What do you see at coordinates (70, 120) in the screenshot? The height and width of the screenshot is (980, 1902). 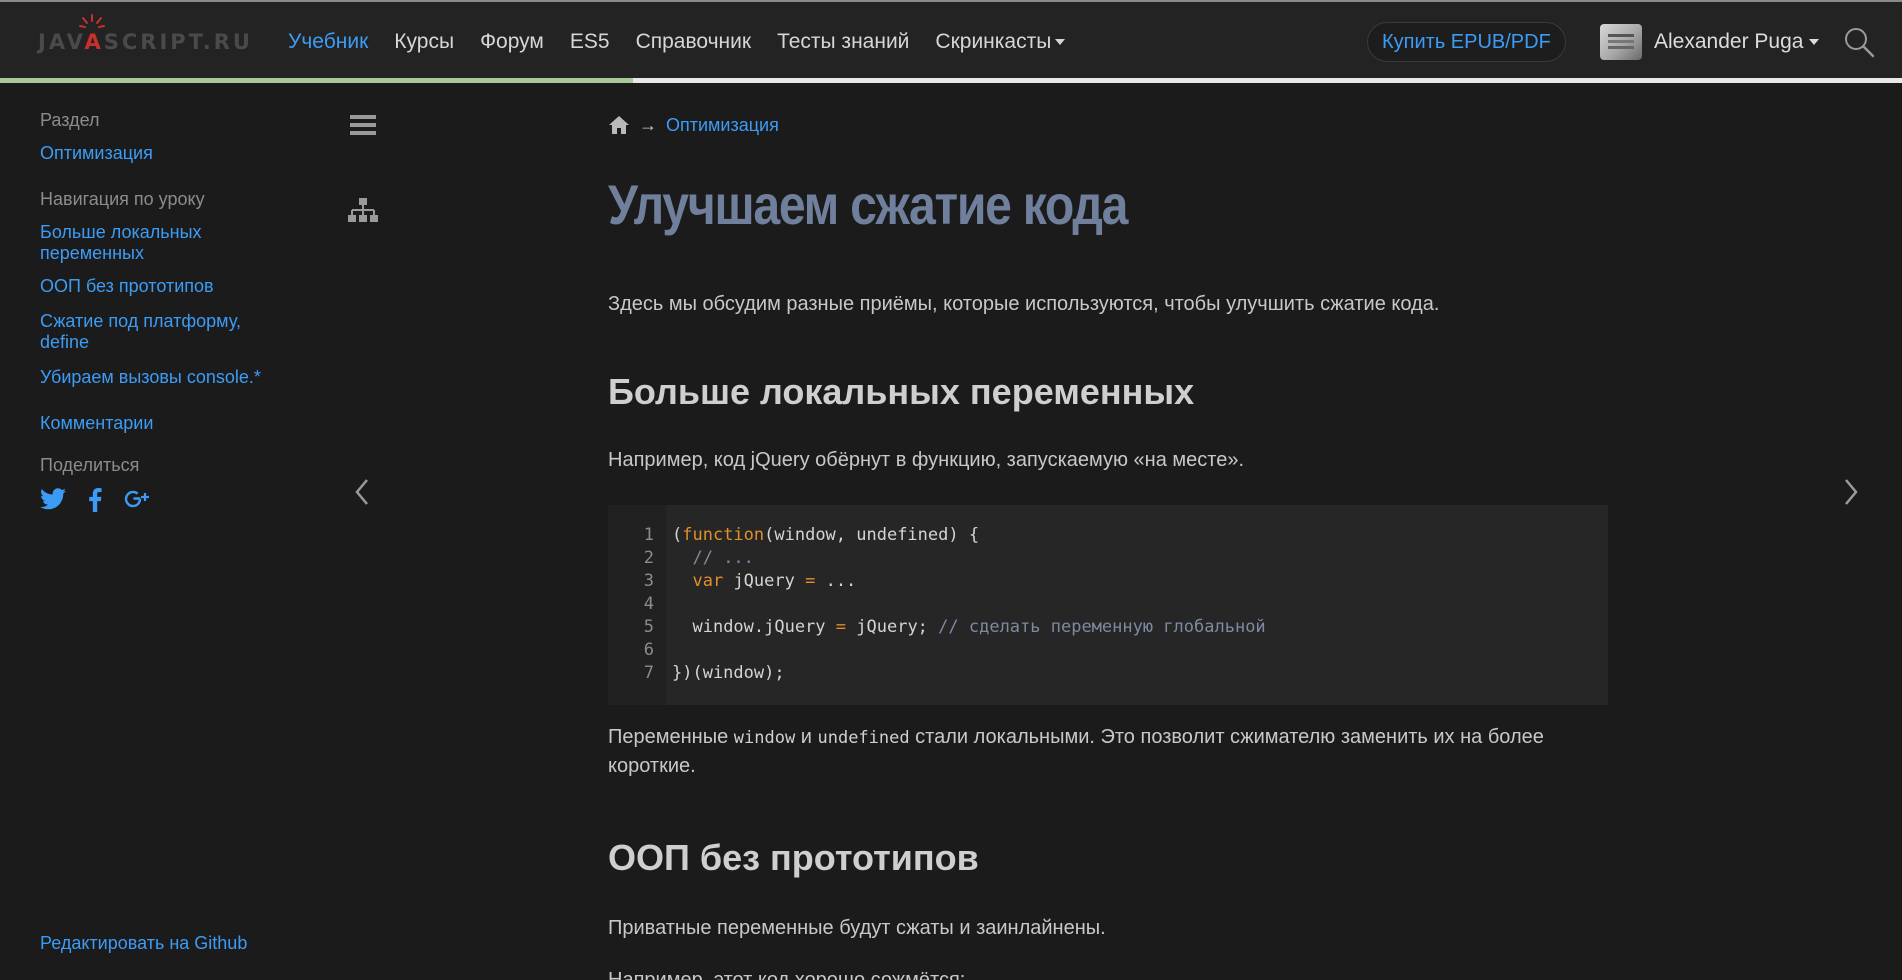 I see `sidebar-section-heading: Раздел` at bounding box center [70, 120].